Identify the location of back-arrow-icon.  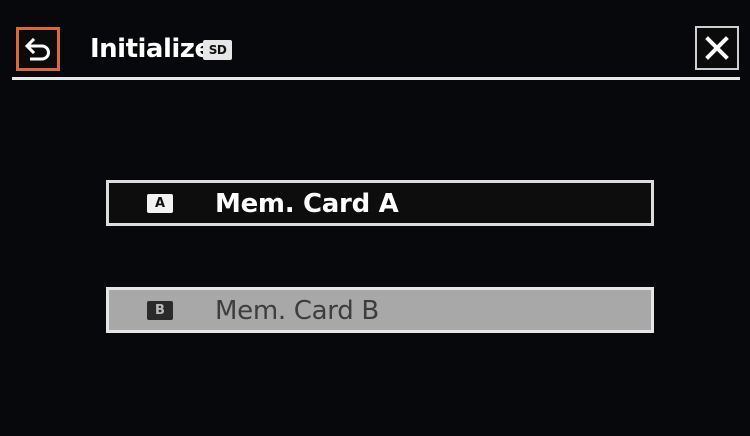
(38, 49).